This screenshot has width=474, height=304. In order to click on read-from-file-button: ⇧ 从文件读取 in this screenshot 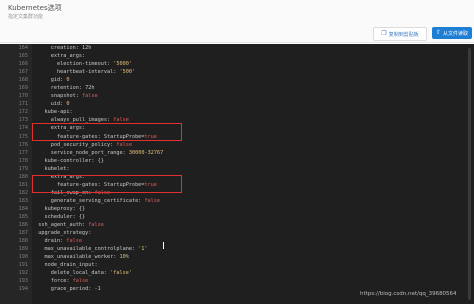, I will do `click(452, 33)`.